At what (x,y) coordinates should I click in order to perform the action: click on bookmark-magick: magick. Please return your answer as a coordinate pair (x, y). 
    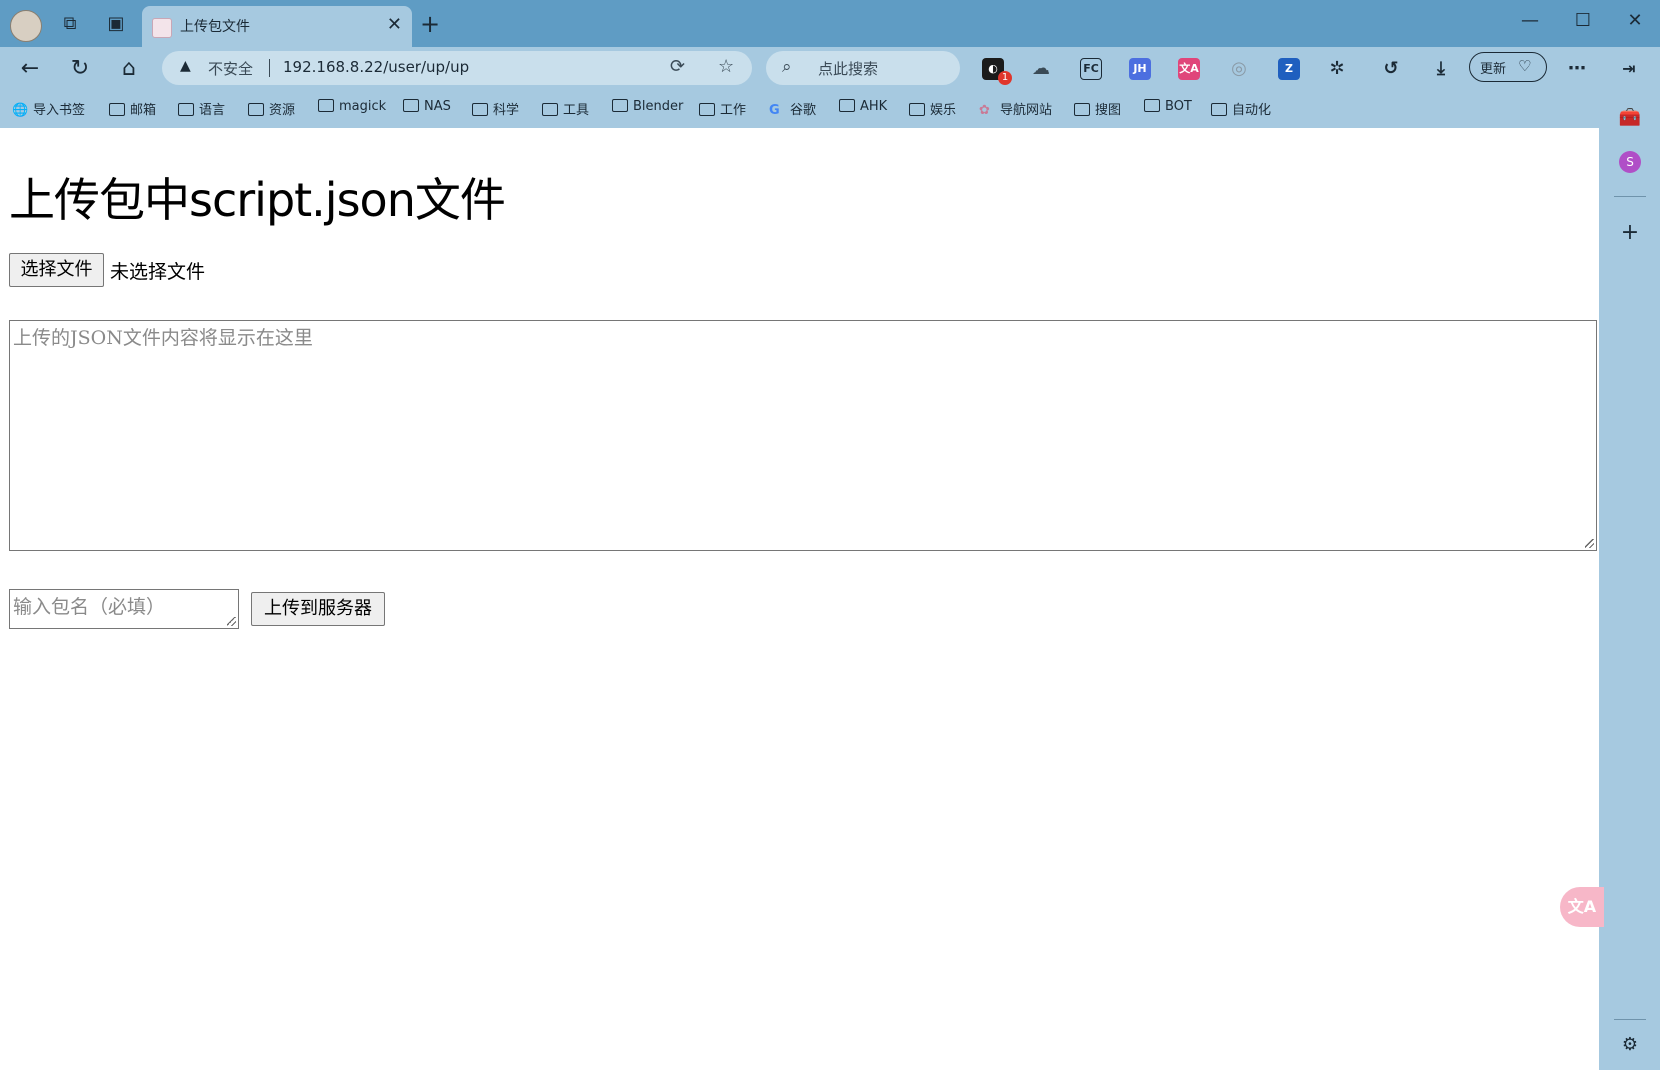
    Looking at the image, I should click on (352, 109).